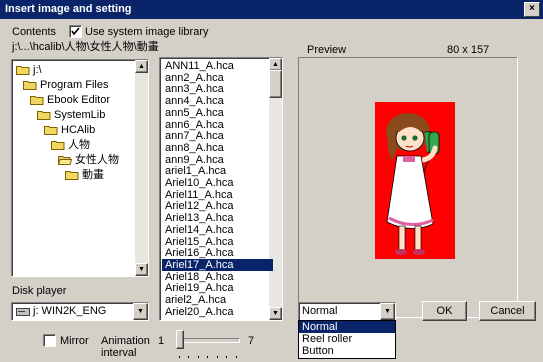 This screenshot has width=543, height=362. What do you see at coordinates (119, 353) in the screenshot?
I see `interval-label: interval` at bounding box center [119, 353].